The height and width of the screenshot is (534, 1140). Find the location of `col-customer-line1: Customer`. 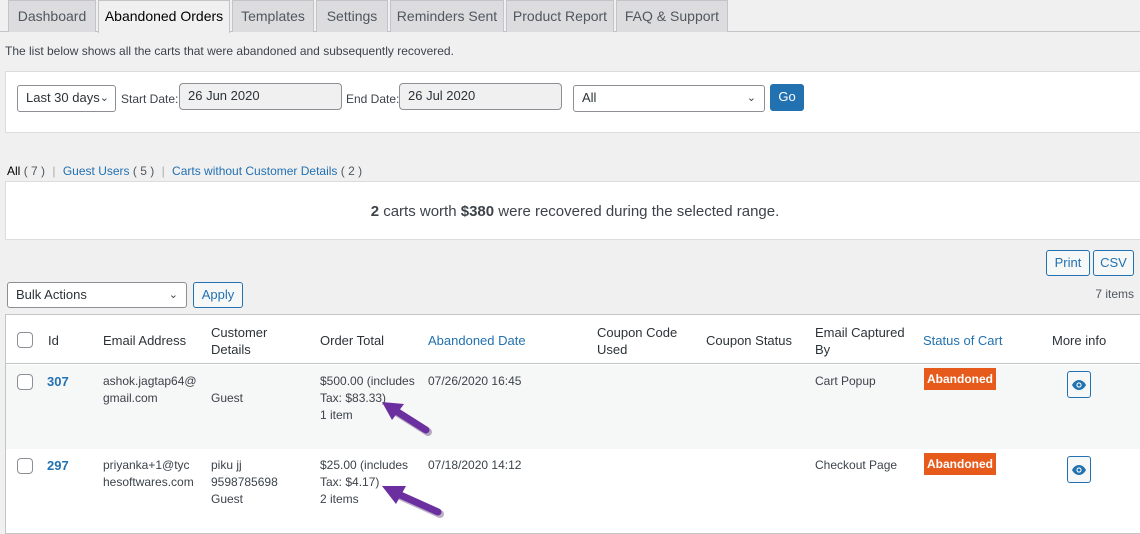

col-customer-line1: Customer is located at coordinates (239, 332).